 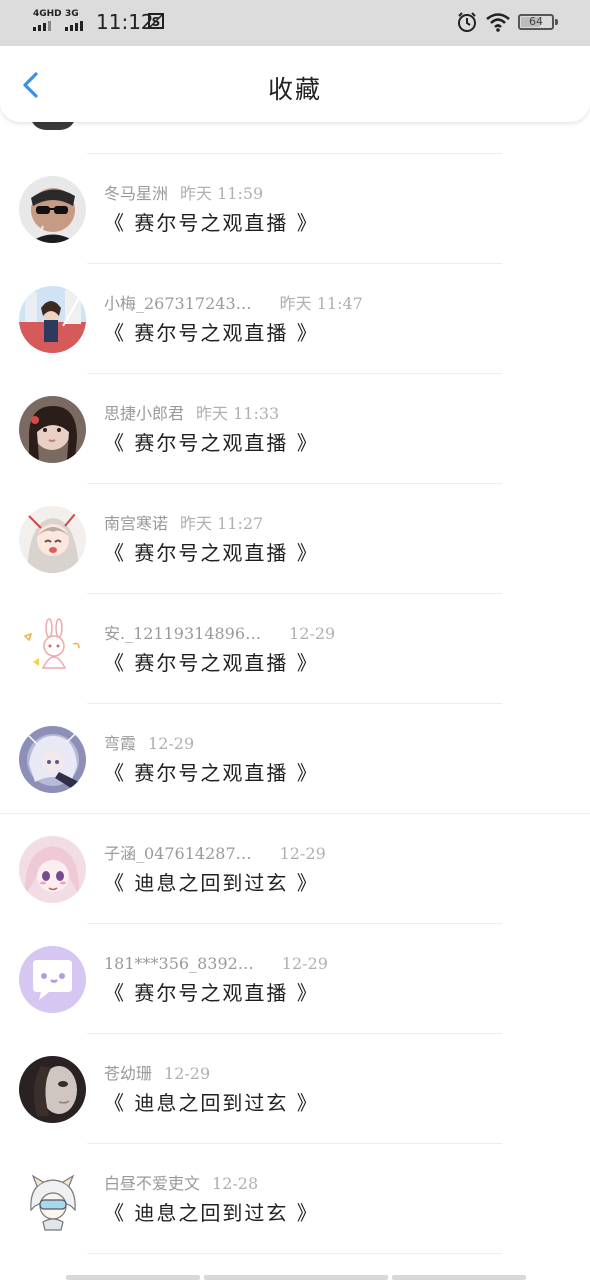 I want to click on signal-3g-label: 3G, so click(x=72, y=14).